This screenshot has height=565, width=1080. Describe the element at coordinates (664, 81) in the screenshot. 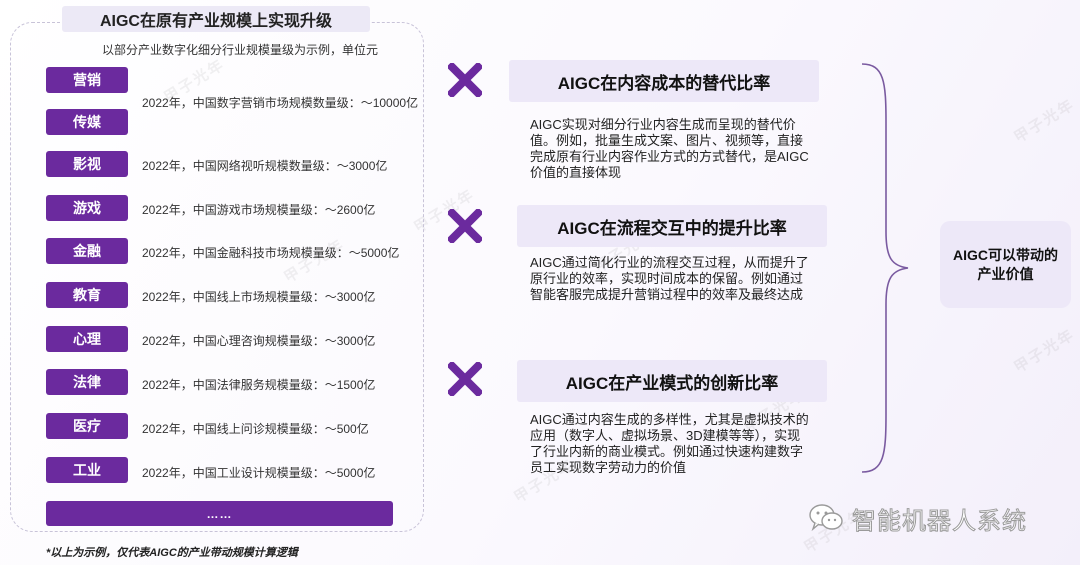

I see `ratio-title-content-cost: AIGC在内容成本的替代比率` at that location.